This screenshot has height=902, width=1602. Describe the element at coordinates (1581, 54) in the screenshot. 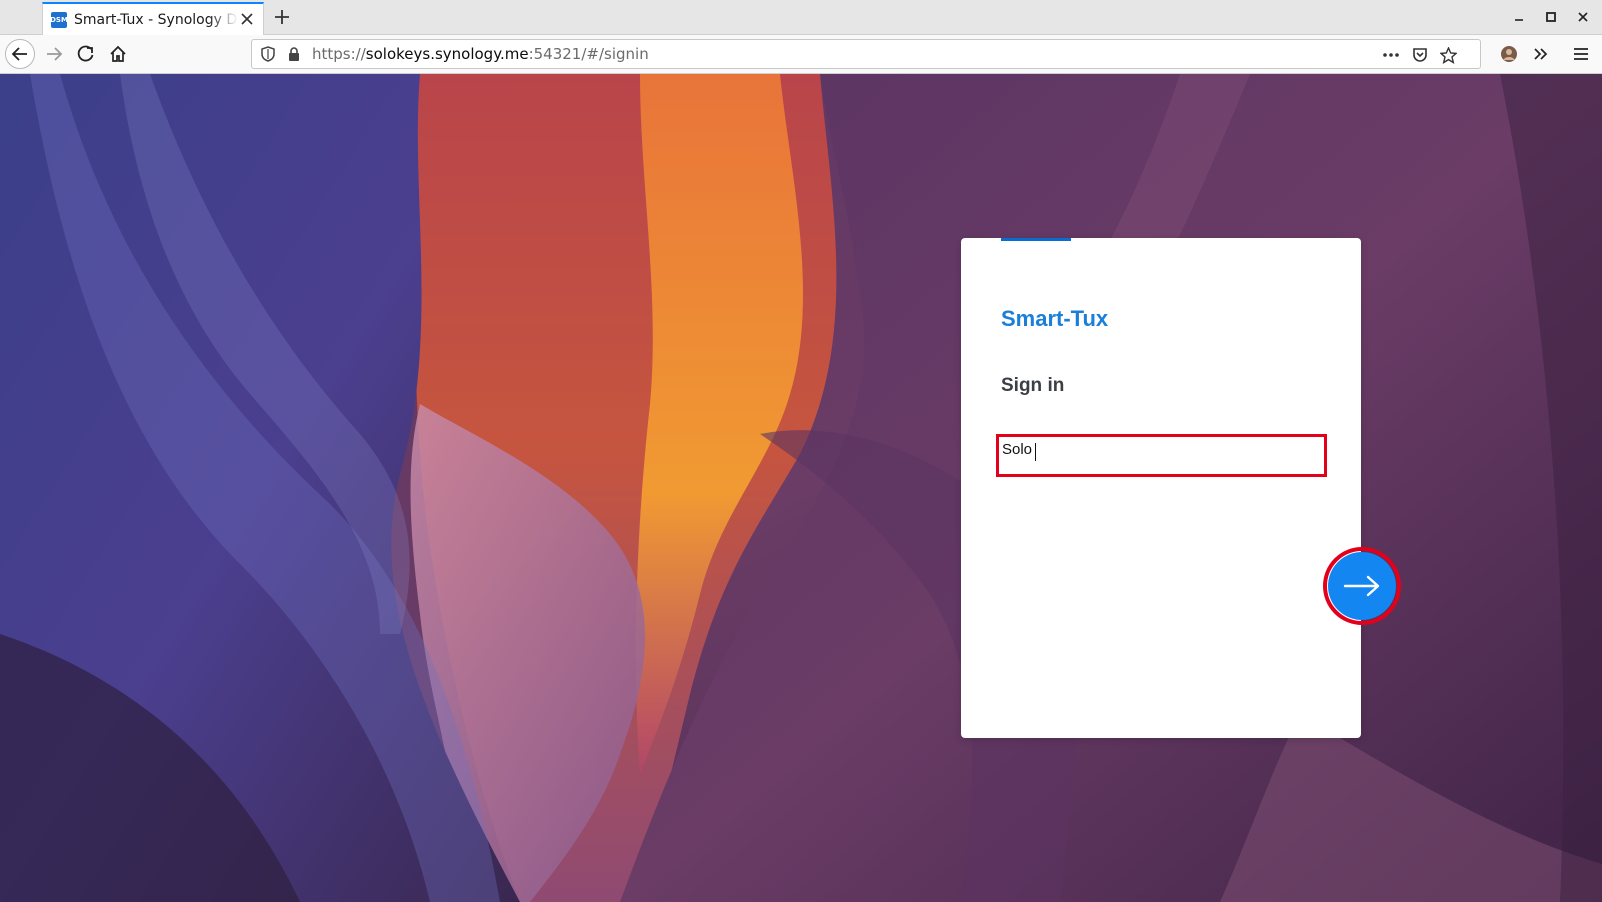

I see `hamburger-menu-icon` at that location.